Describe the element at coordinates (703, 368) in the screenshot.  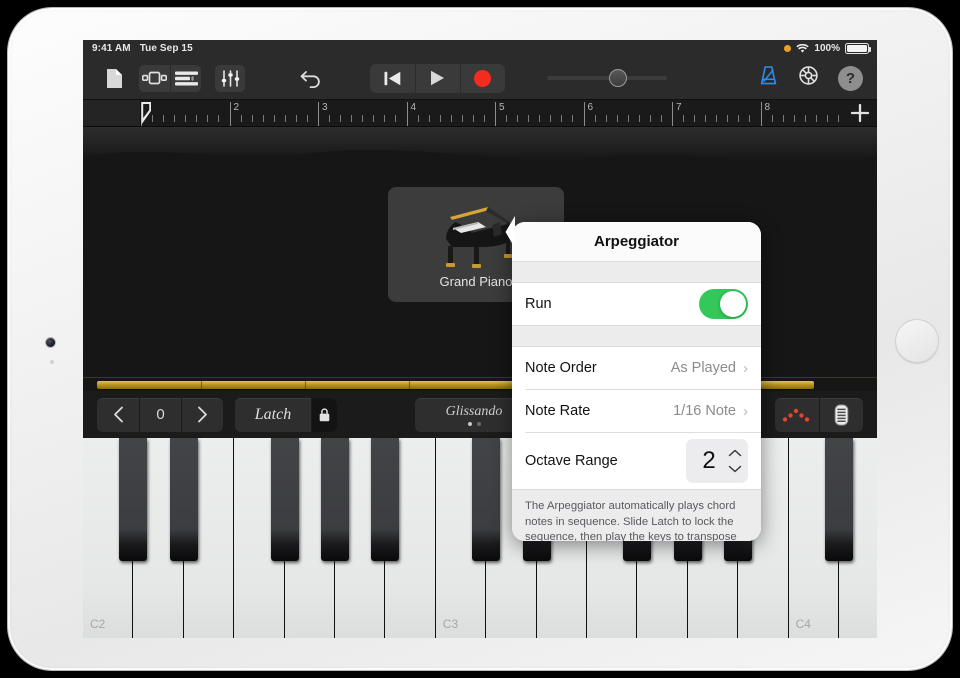
I see `note-order-value: As Played` at that location.